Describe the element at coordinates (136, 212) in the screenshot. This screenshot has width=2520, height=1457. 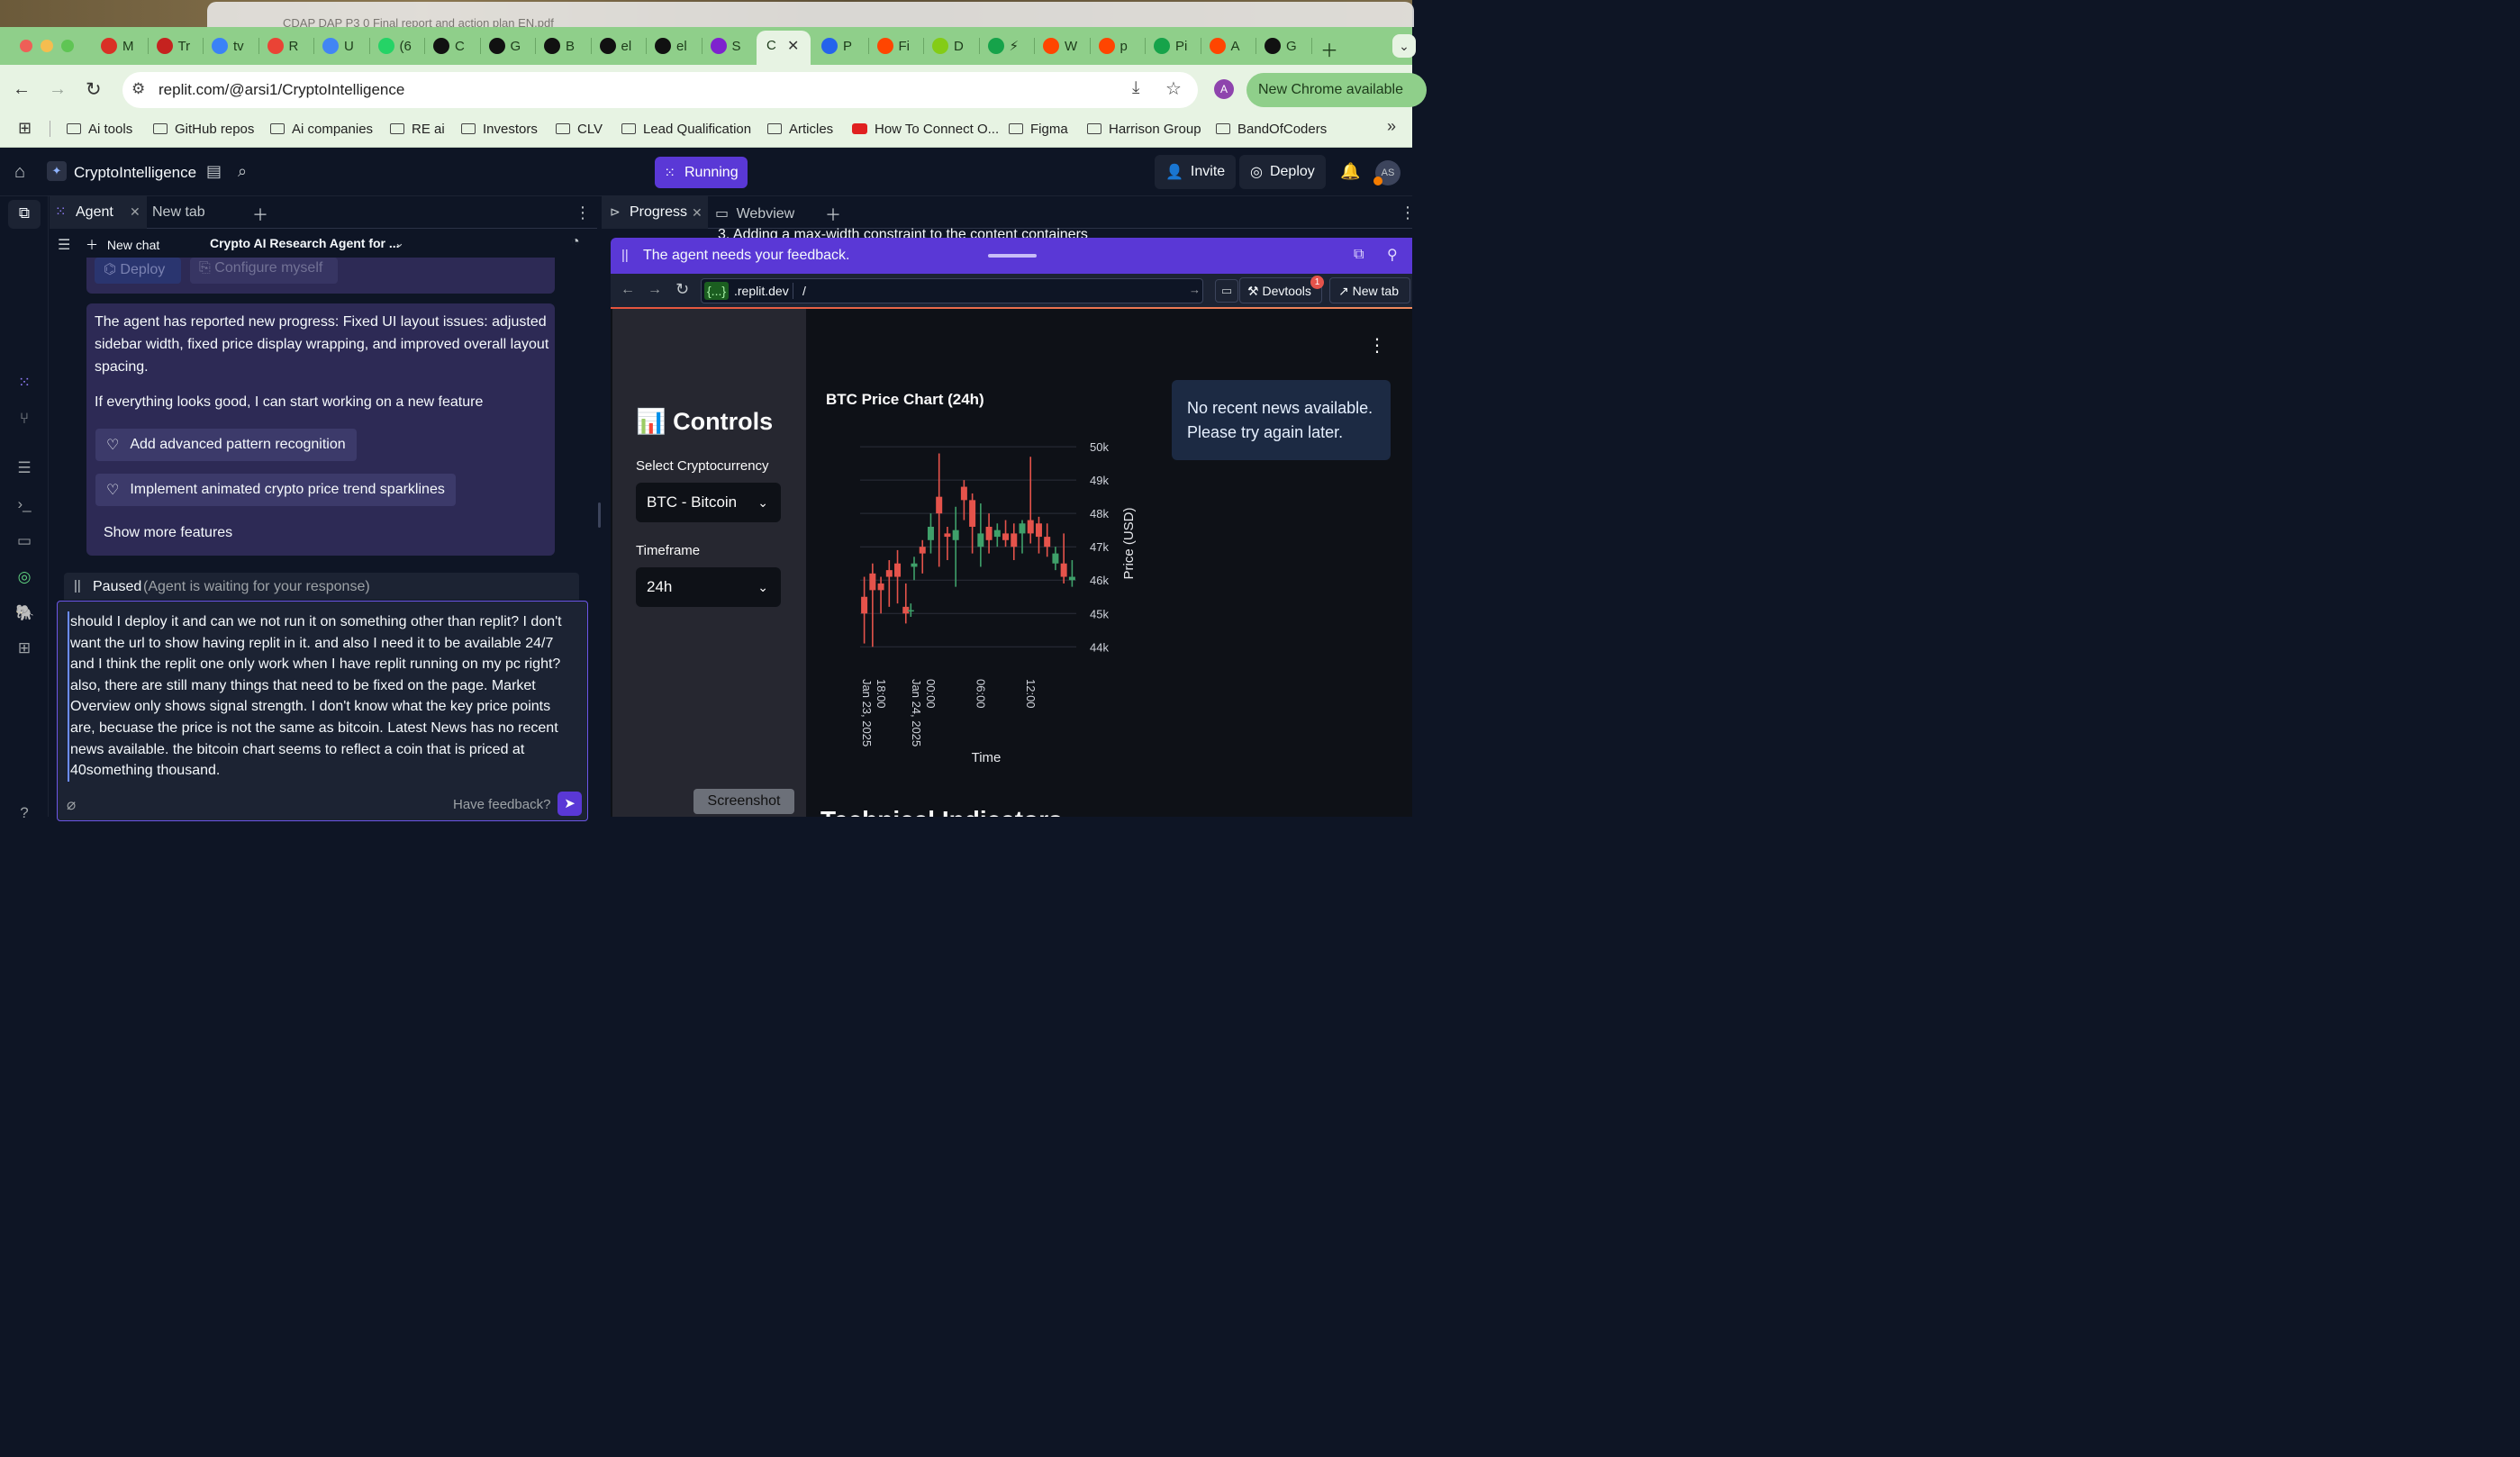
I see `close-agent-tab-icon: ✕` at that location.